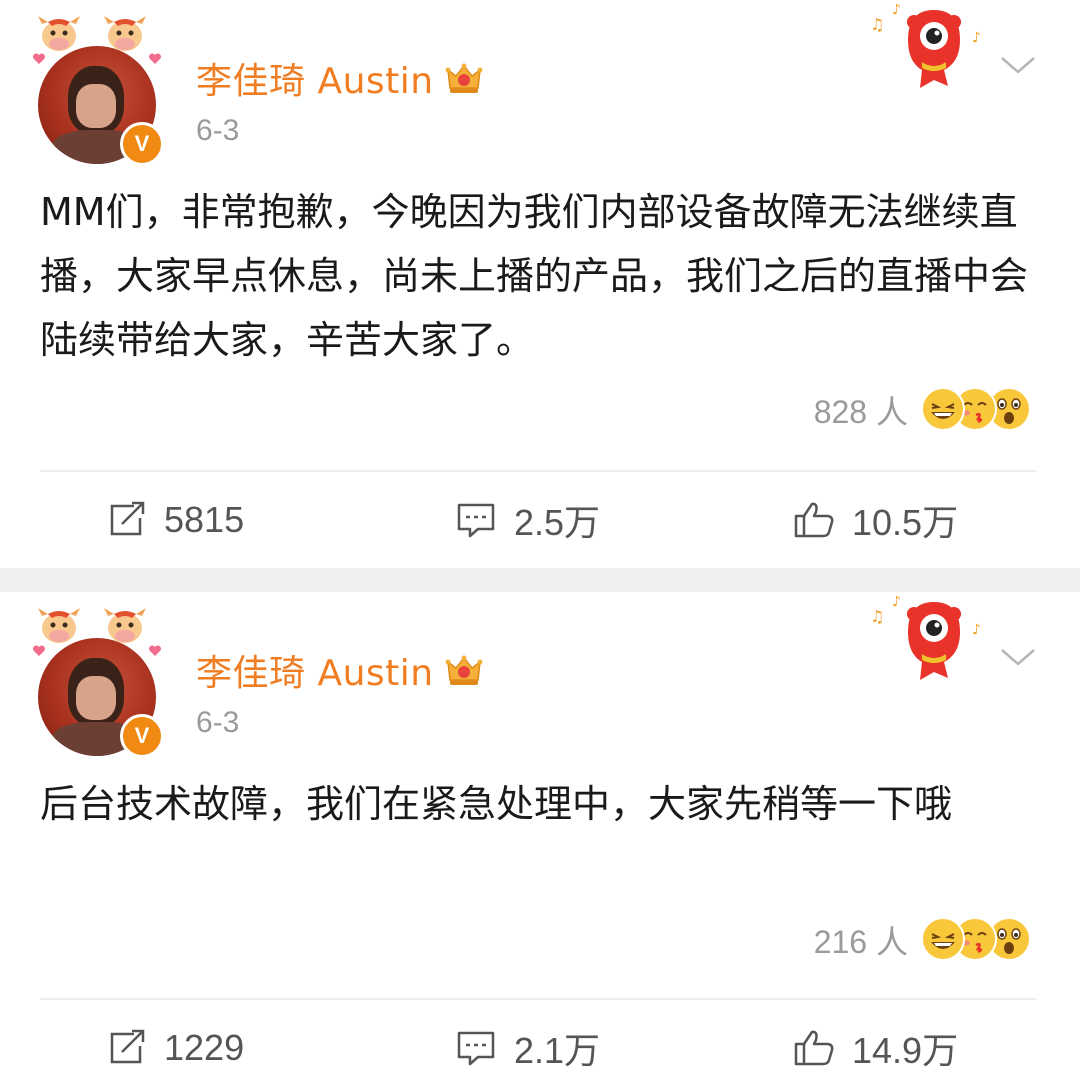 This screenshot has width=1080, height=1089. I want to click on reaction-summary: 216 人, so click(923, 940).